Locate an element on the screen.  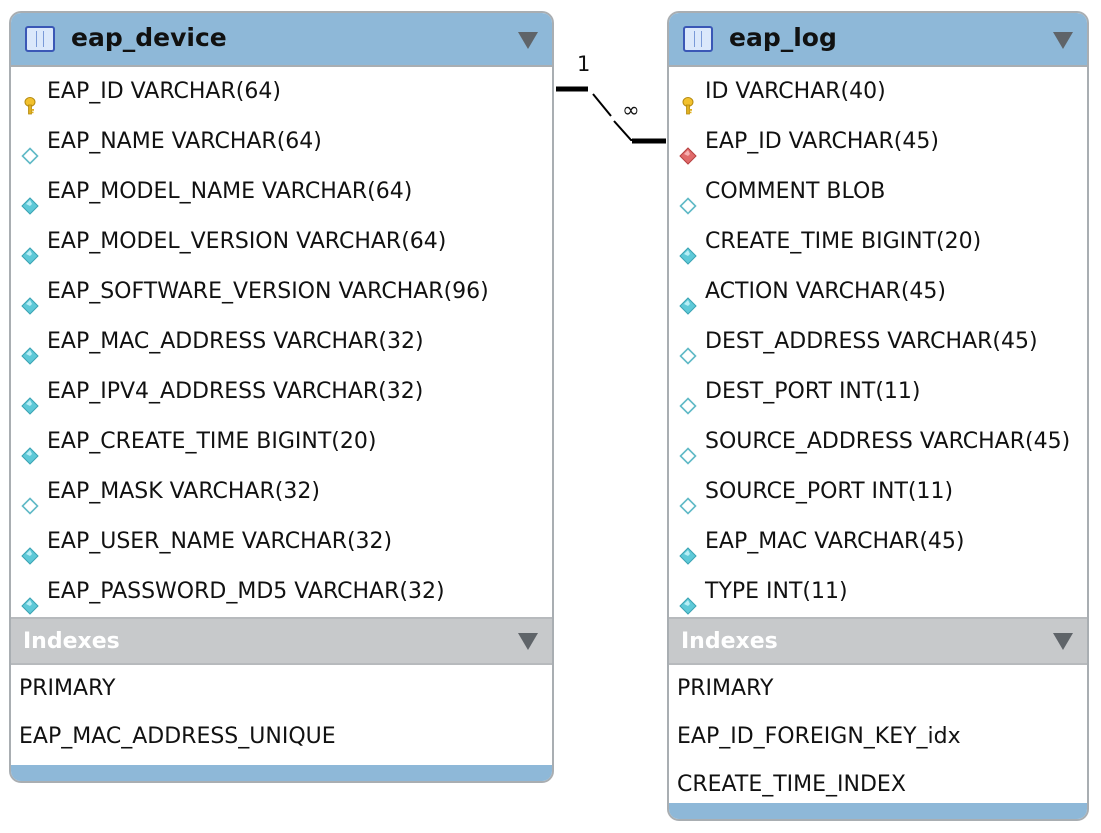
column-label: SOURCE_ADDRESS VARCHAR(45) is located at coordinates (888, 441).